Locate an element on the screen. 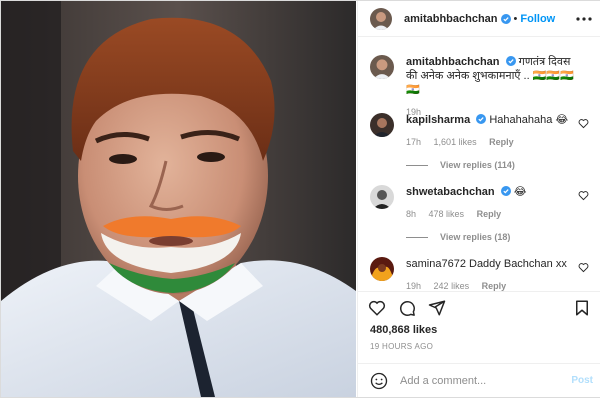 This screenshot has height=400, width=600. view-replies-button: View replies (114) is located at coordinates (460, 165).